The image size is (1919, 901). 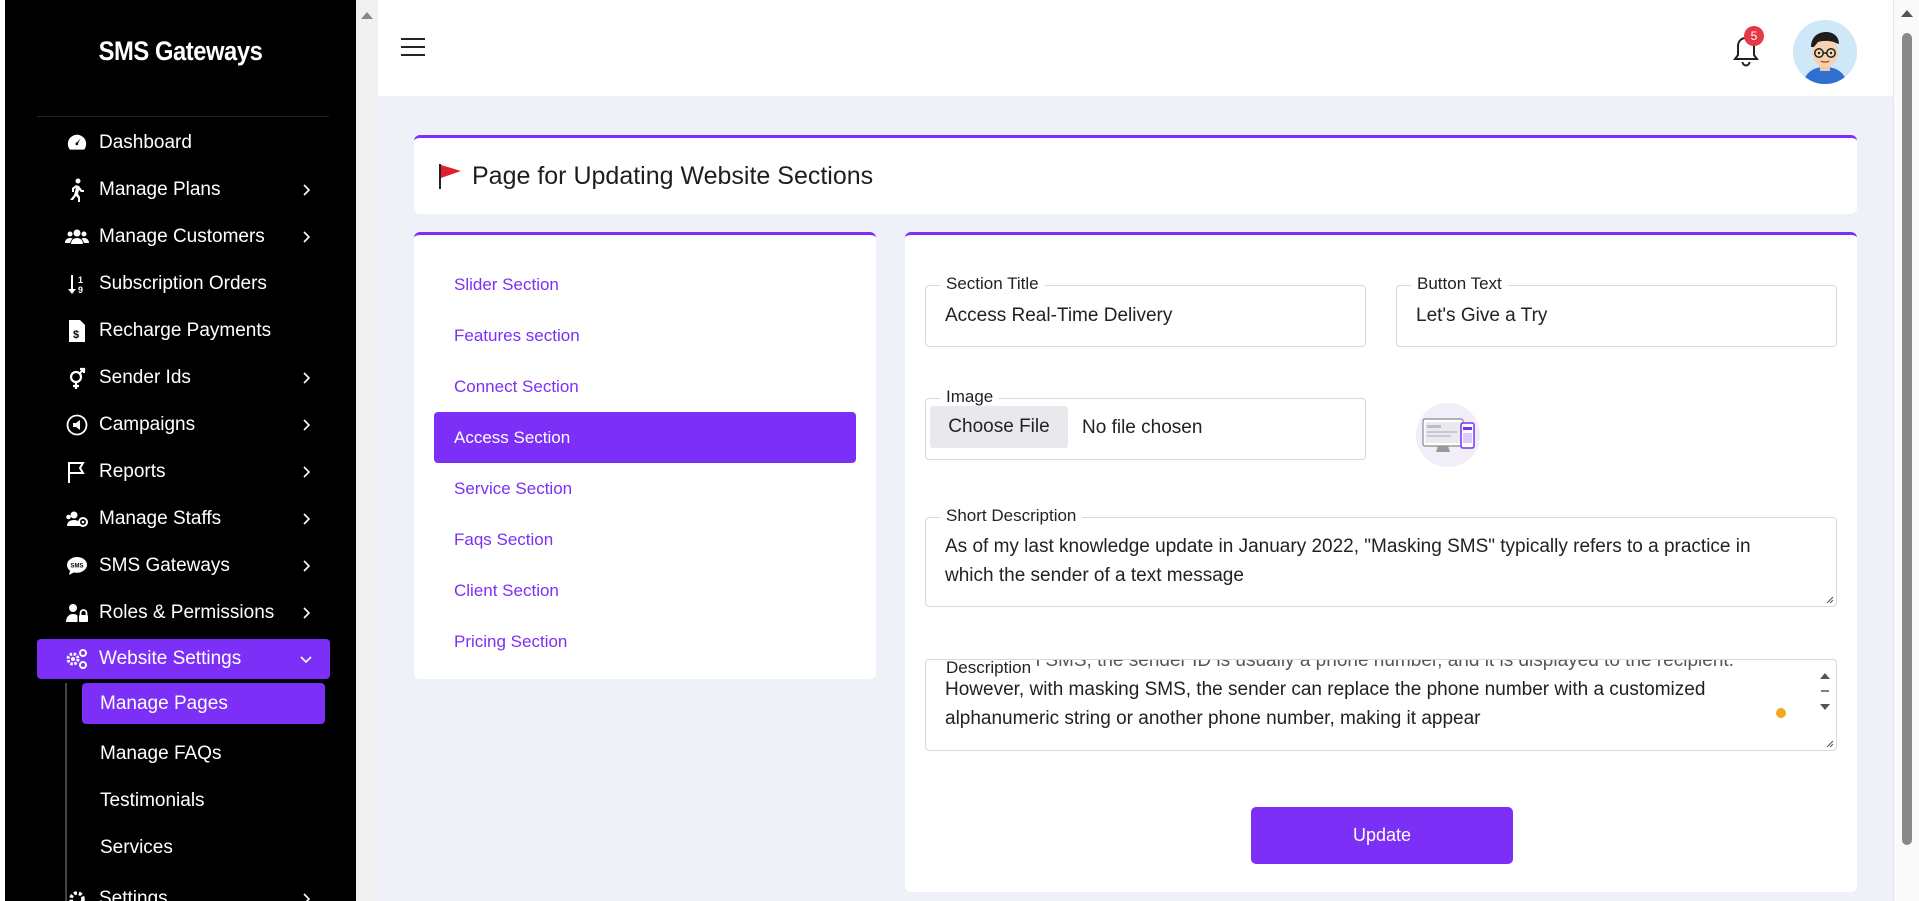 I want to click on sidebar-item-subscription-orders: 19 Subscription Orders, so click(x=183, y=283).